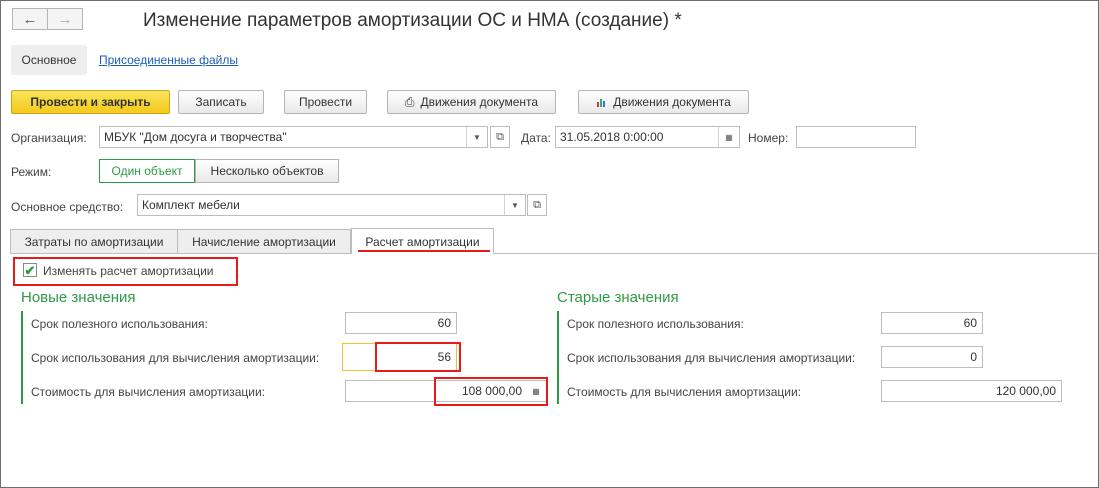  I want to click on new-useful-life-value: 60, so click(444, 323).